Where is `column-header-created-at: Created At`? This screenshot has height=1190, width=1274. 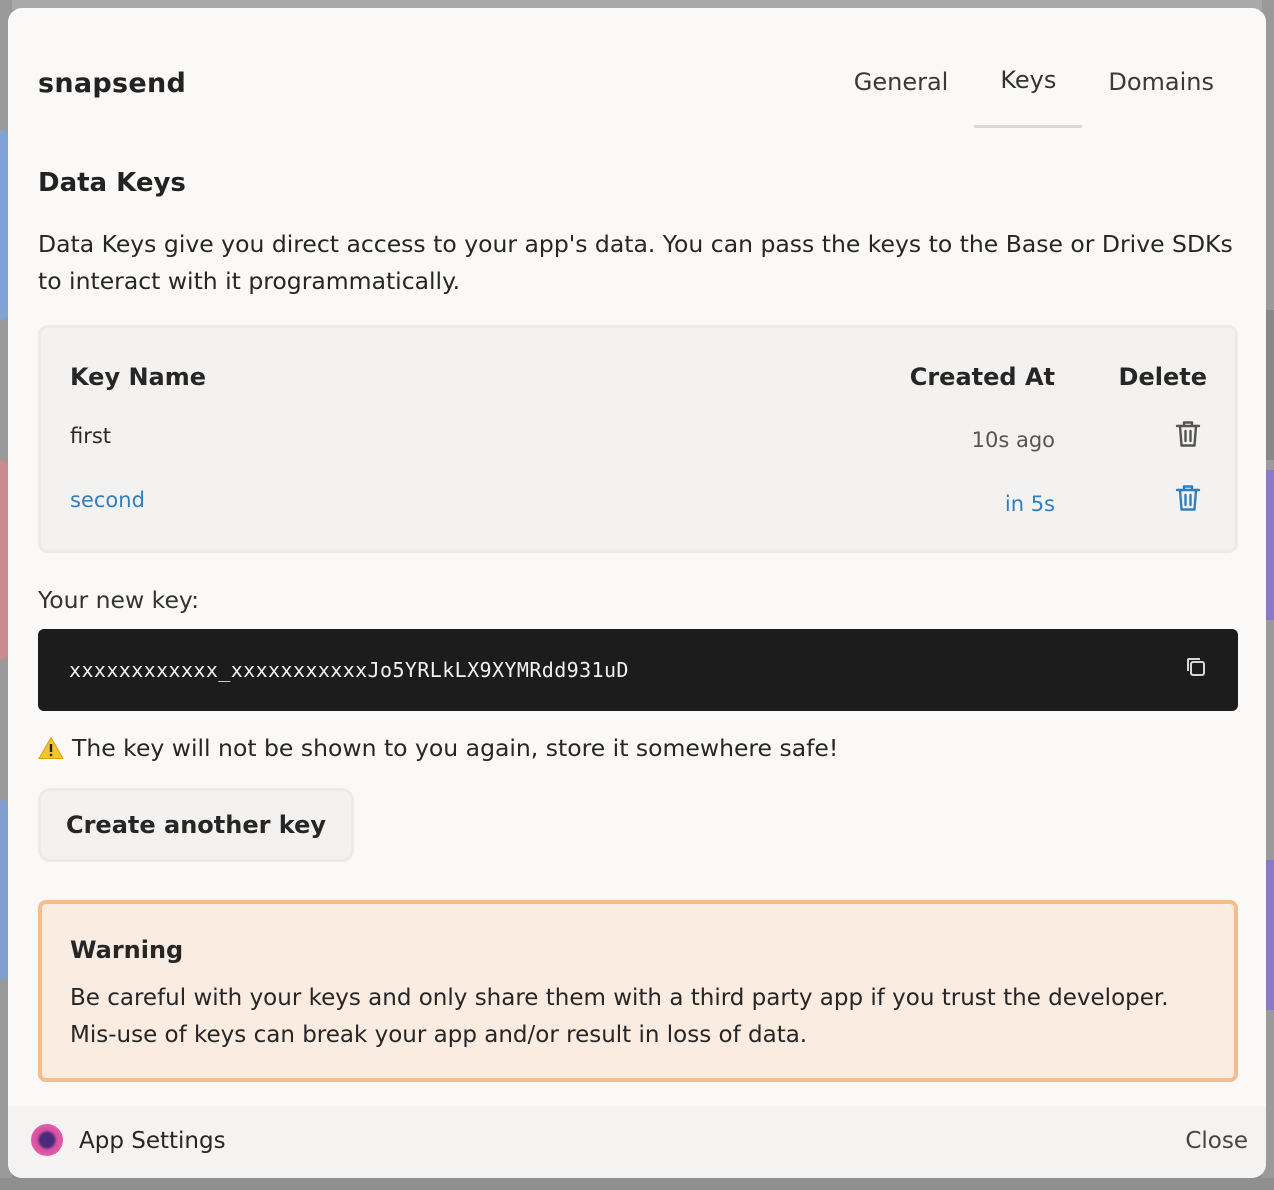
column-header-created-at: Created At is located at coordinates (982, 377).